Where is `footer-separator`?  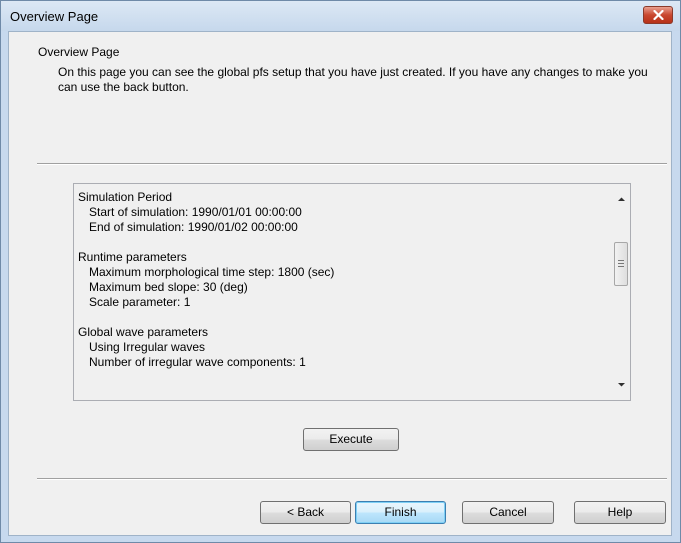
footer-separator is located at coordinates (352, 479).